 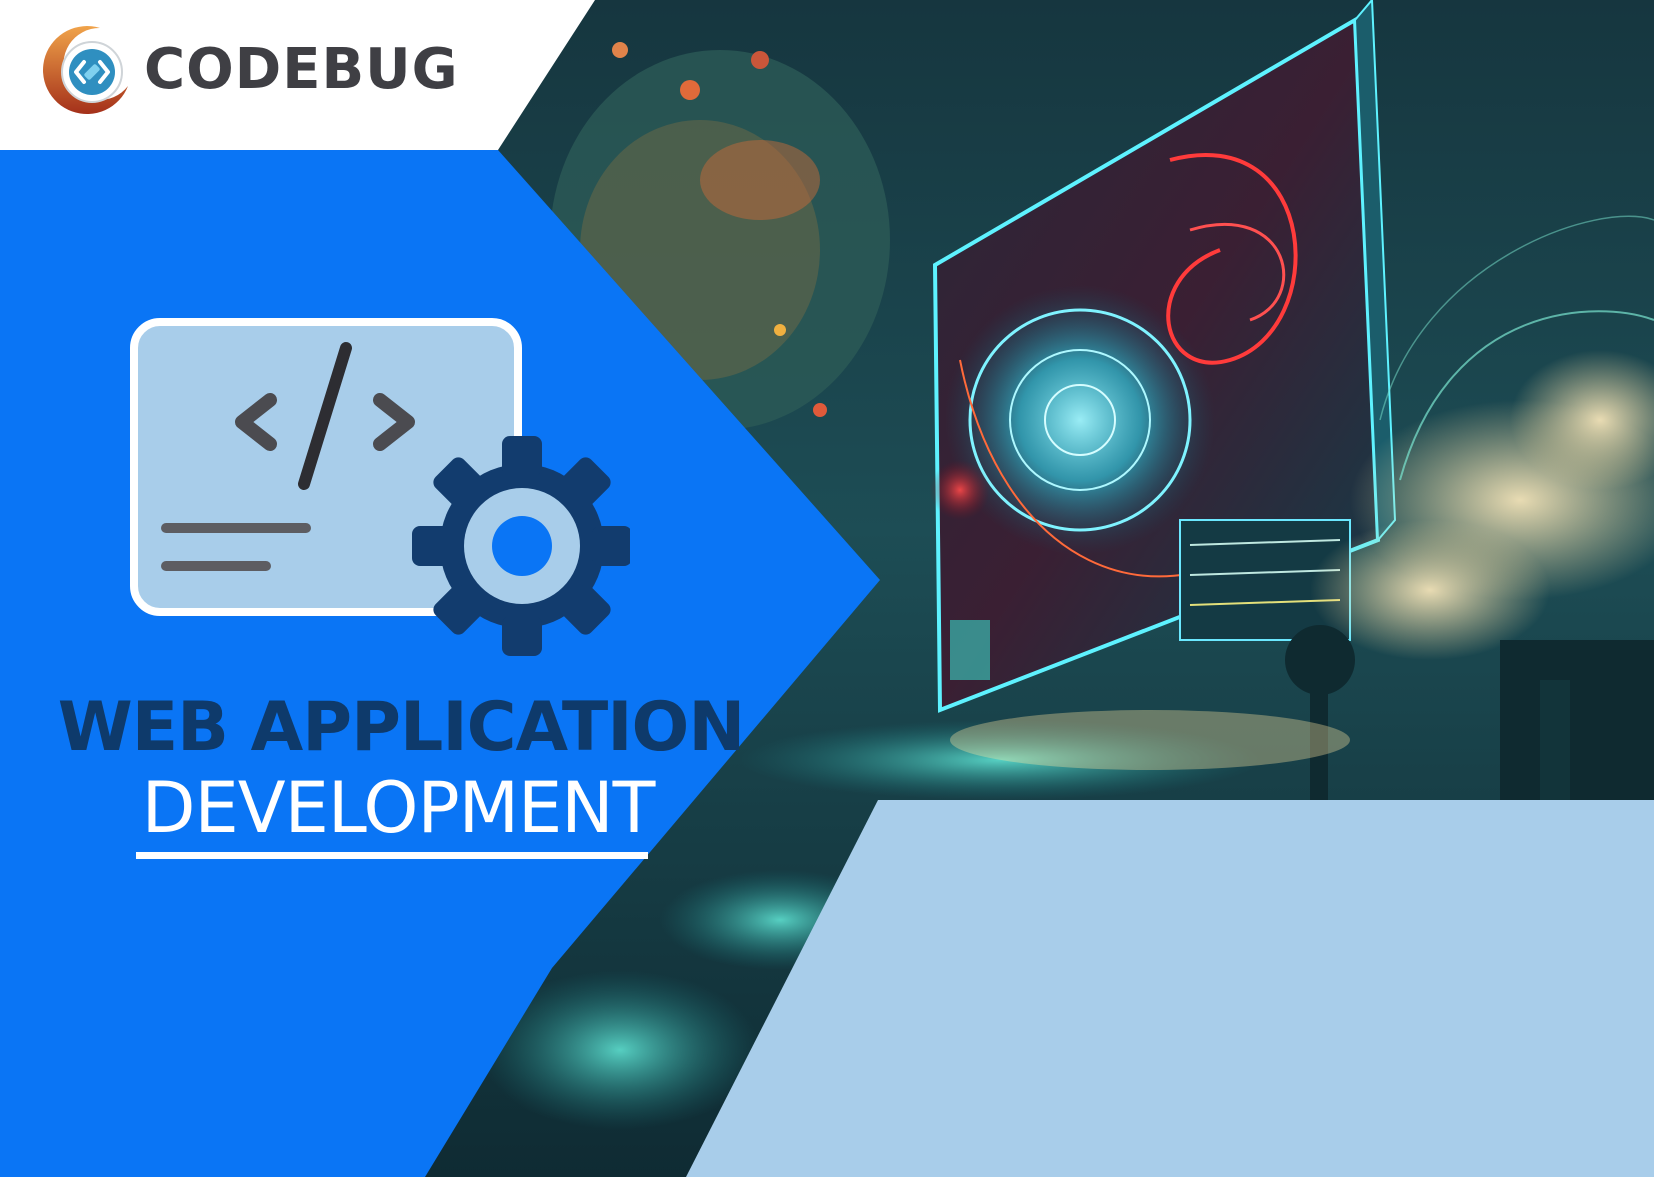 What do you see at coordinates (380, 487) in the screenshot?
I see `code-window-icon` at bounding box center [380, 487].